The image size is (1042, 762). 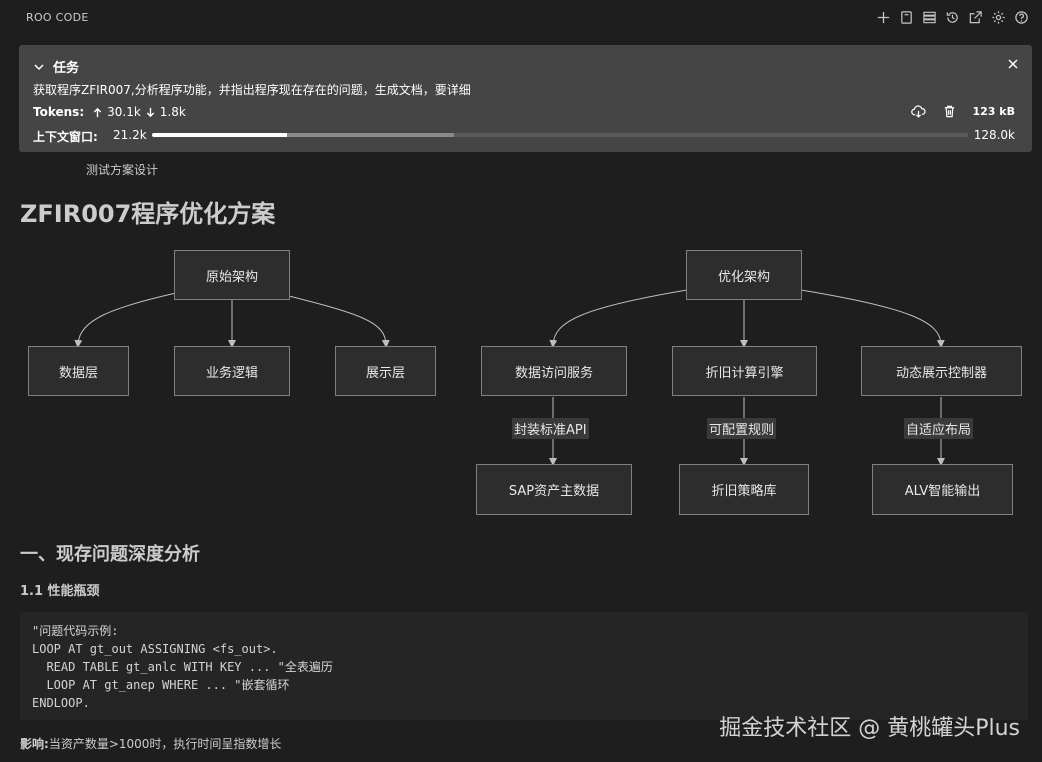 What do you see at coordinates (232, 275) in the screenshot?
I see `node-left-root: 原始架构` at bounding box center [232, 275].